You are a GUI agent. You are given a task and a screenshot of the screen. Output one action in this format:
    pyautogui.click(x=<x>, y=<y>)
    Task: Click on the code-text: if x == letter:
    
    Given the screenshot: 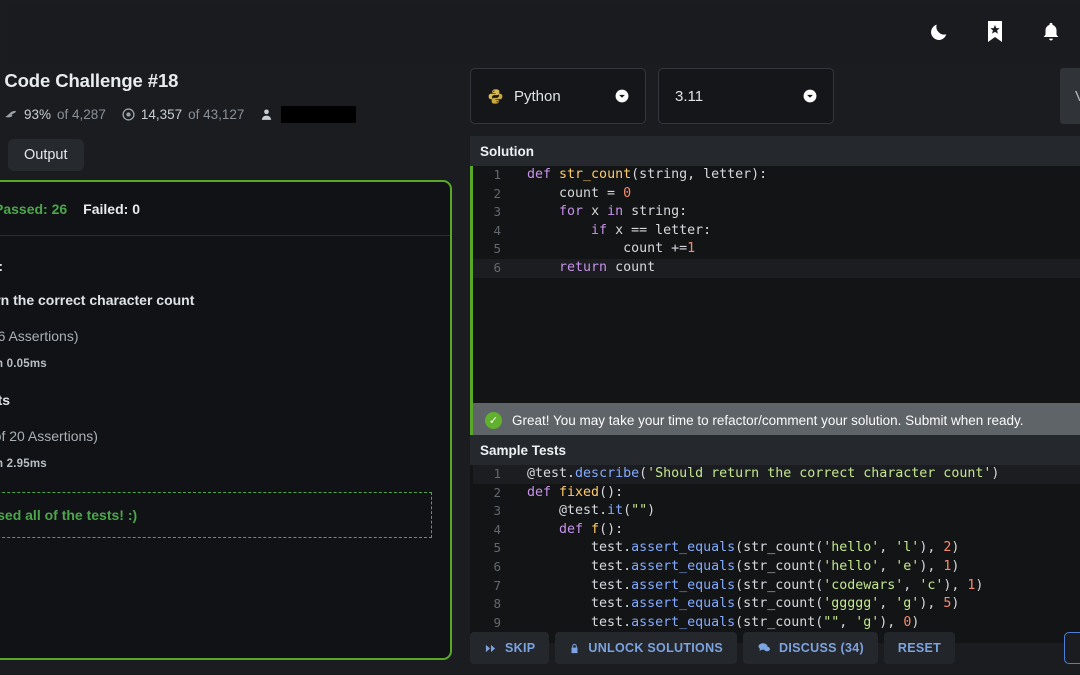 What is the action you would take?
    pyautogui.click(x=651, y=230)
    